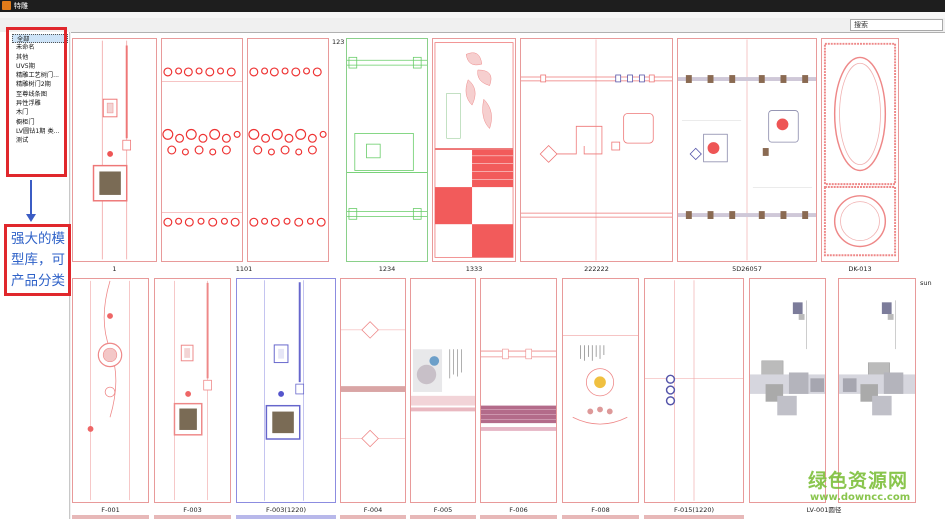 This screenshot has width=945, height=519. Describe the element at coordinates (31, 218) in the screenshot. I see `arrow-down-icon` at that location.